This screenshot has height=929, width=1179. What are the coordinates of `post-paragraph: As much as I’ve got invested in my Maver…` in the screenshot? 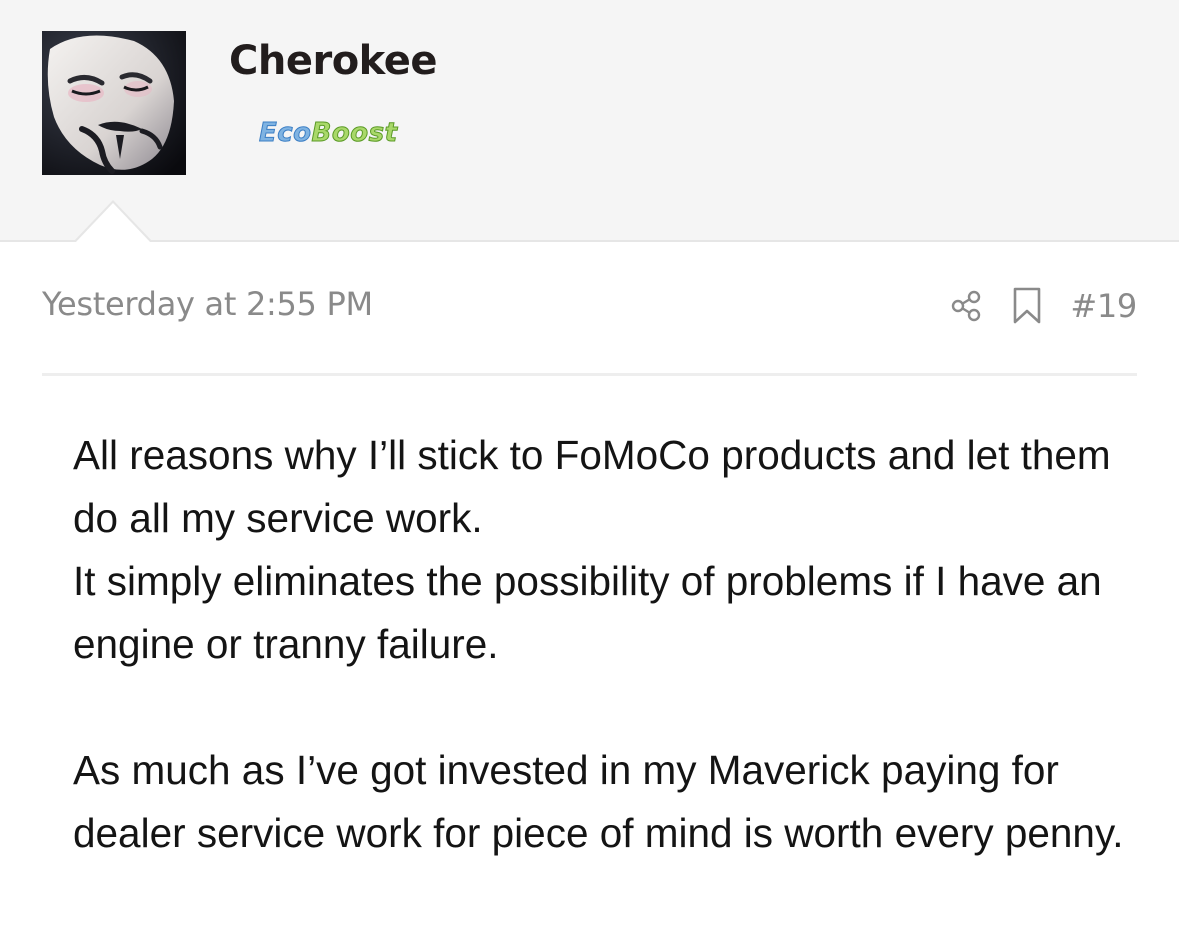 It's located at (598, 801).